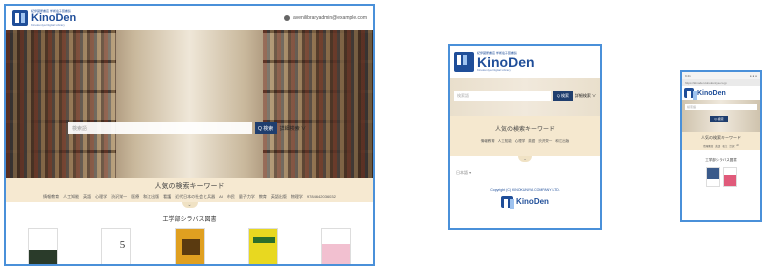  I want to click on site-header: KinoDen, so click(721, 93).